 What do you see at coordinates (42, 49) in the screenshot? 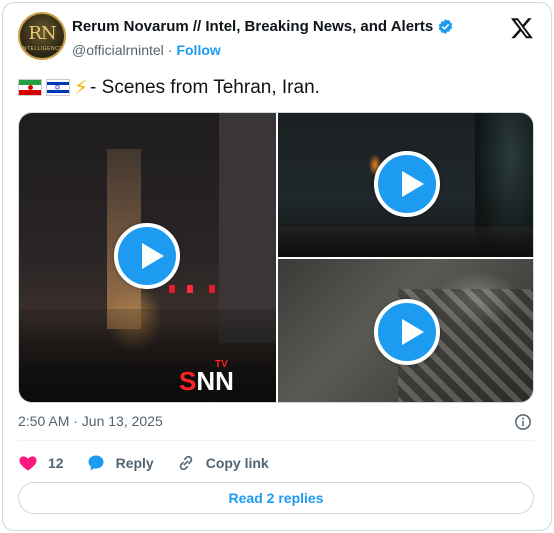
I see `avatar-subtext: INTELLIGENCE` at bounding box center [42, 49].